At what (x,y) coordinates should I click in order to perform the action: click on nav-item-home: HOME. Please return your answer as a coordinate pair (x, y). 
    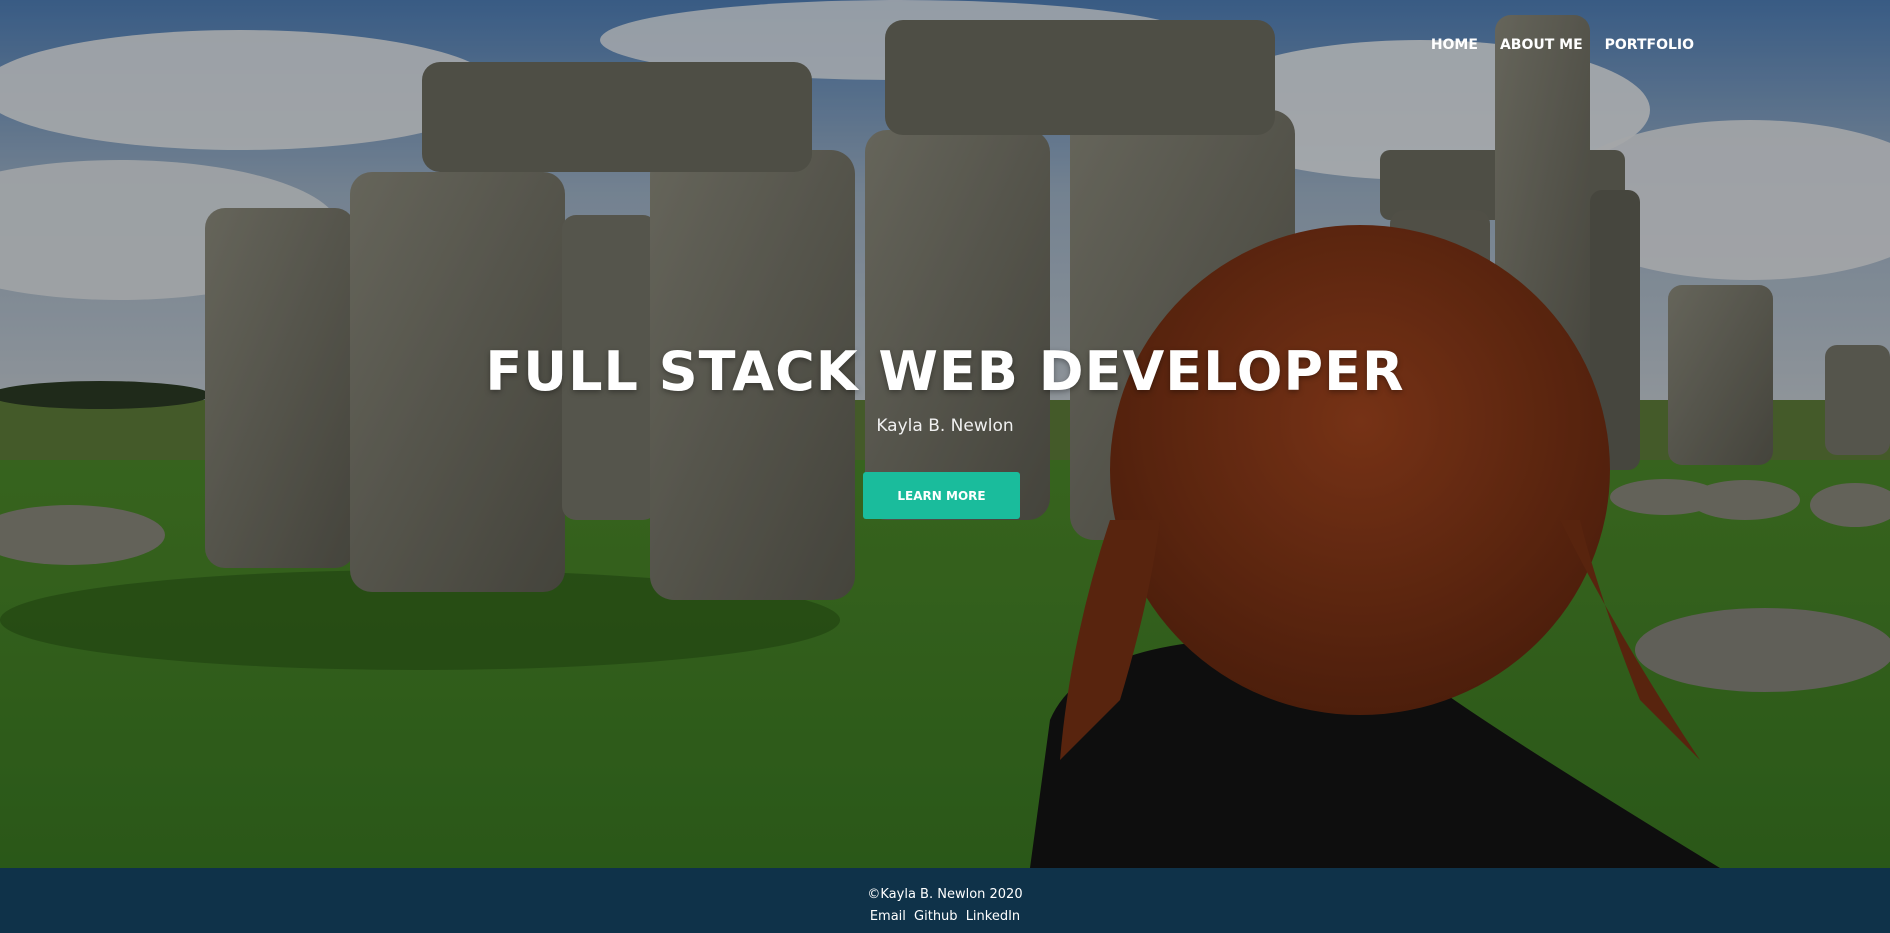
    Looking at the image, I should click on (1454, 45).